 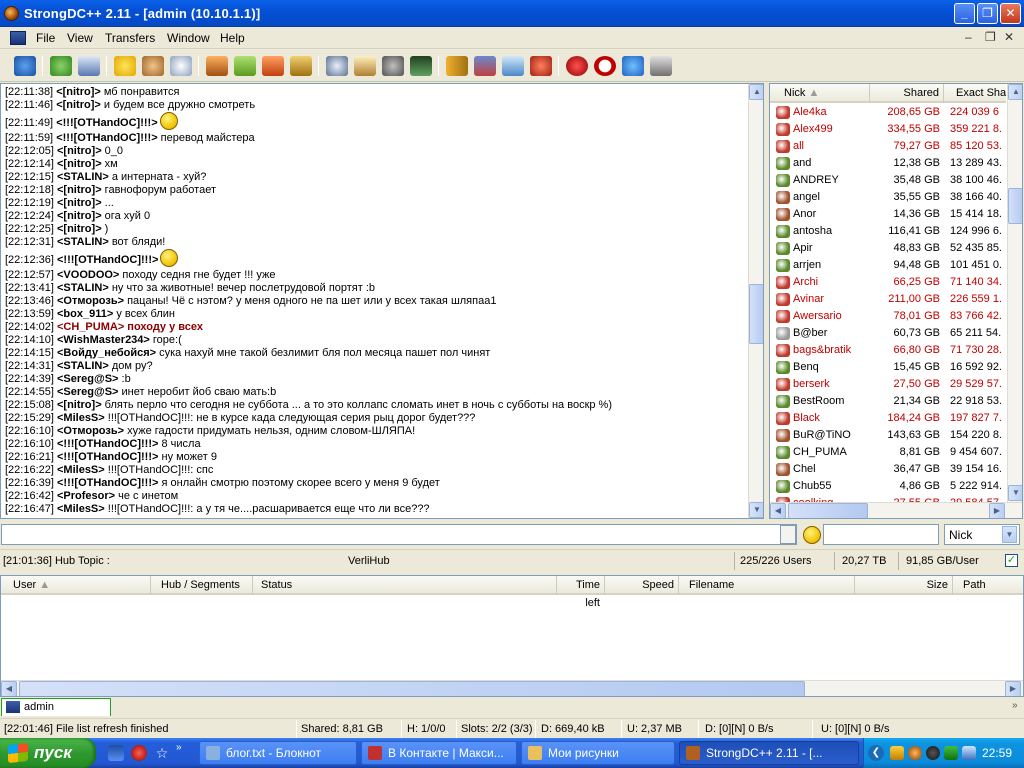 What do you see at coordinates (778, 510) in the screenshot?
I see `scroll-left-arrow-icon: ◀` at bounding box center [778, 510].